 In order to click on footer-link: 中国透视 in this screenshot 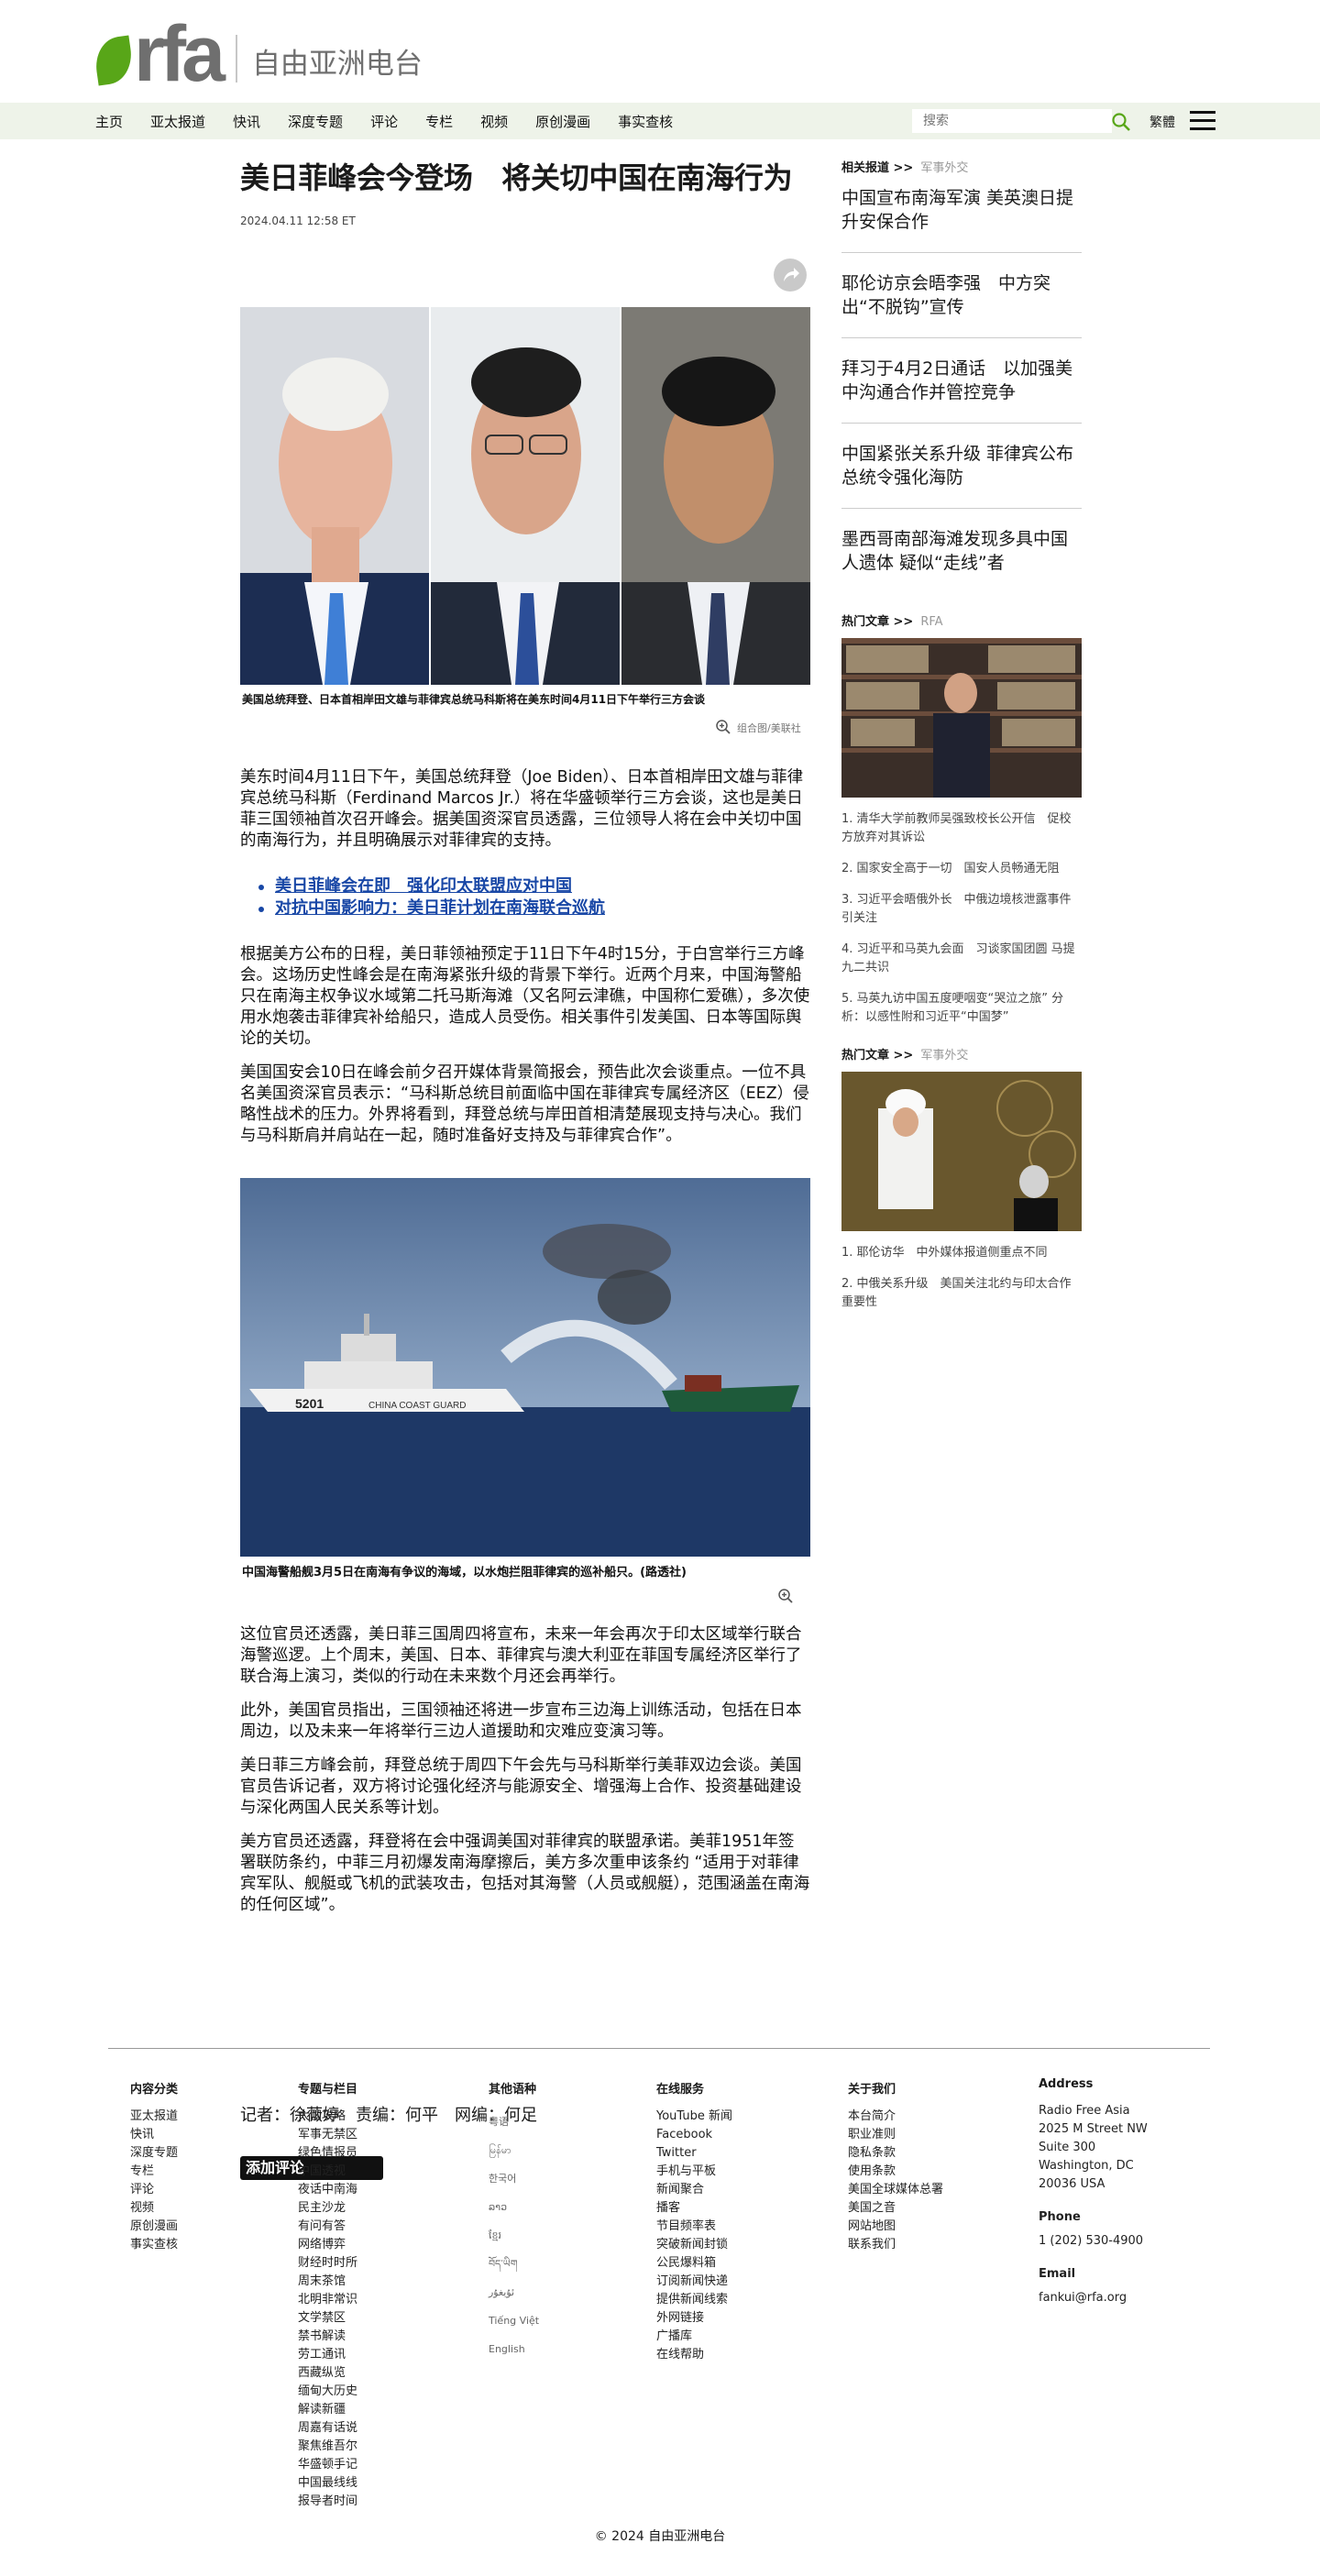, I will do `click(328, 2172)`.